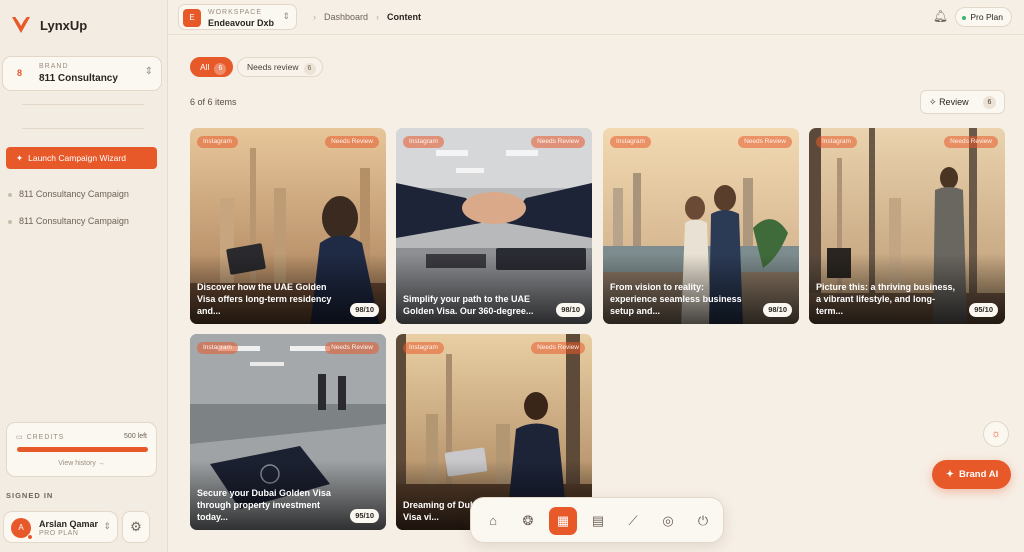 This screenshot has width=1024, height=552. I want to click on brand-selector: 8 BRAND 811 Consultancy ⇕, so click(82, 73).